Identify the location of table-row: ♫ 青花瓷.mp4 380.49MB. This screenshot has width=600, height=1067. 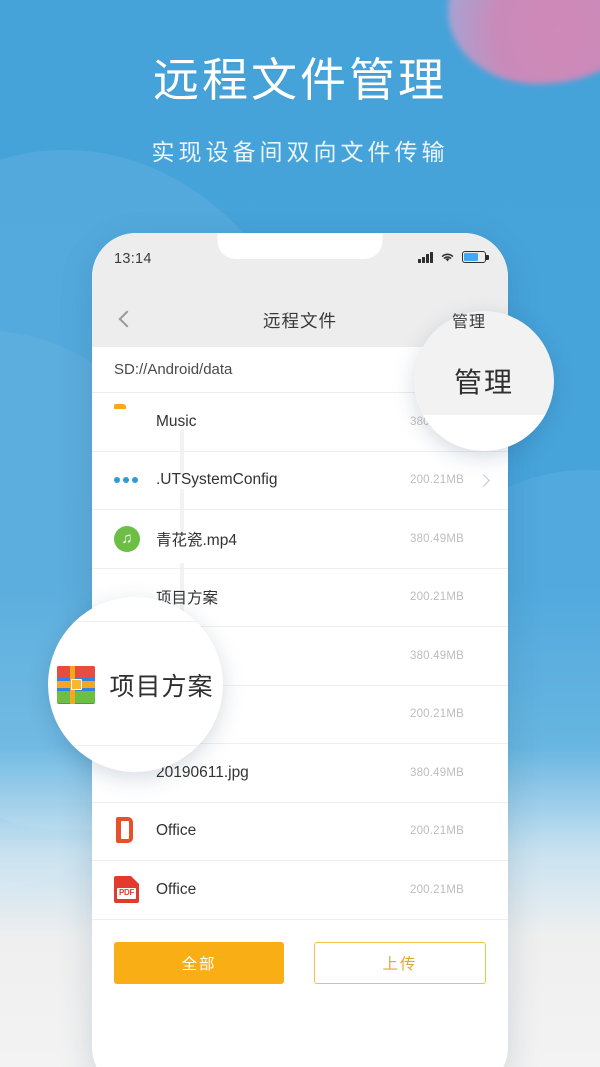
(300, 539).